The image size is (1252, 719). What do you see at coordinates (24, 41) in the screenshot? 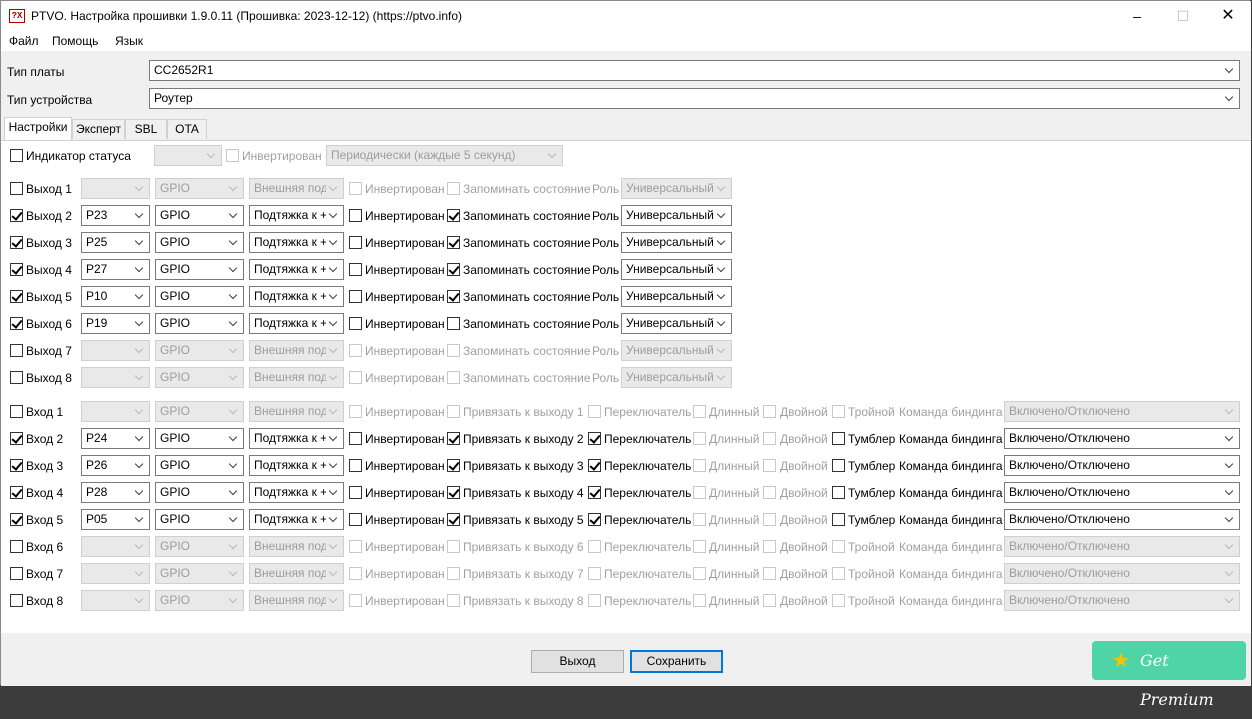
I see `menu-file: Файл` at bounding box center [24, 41].